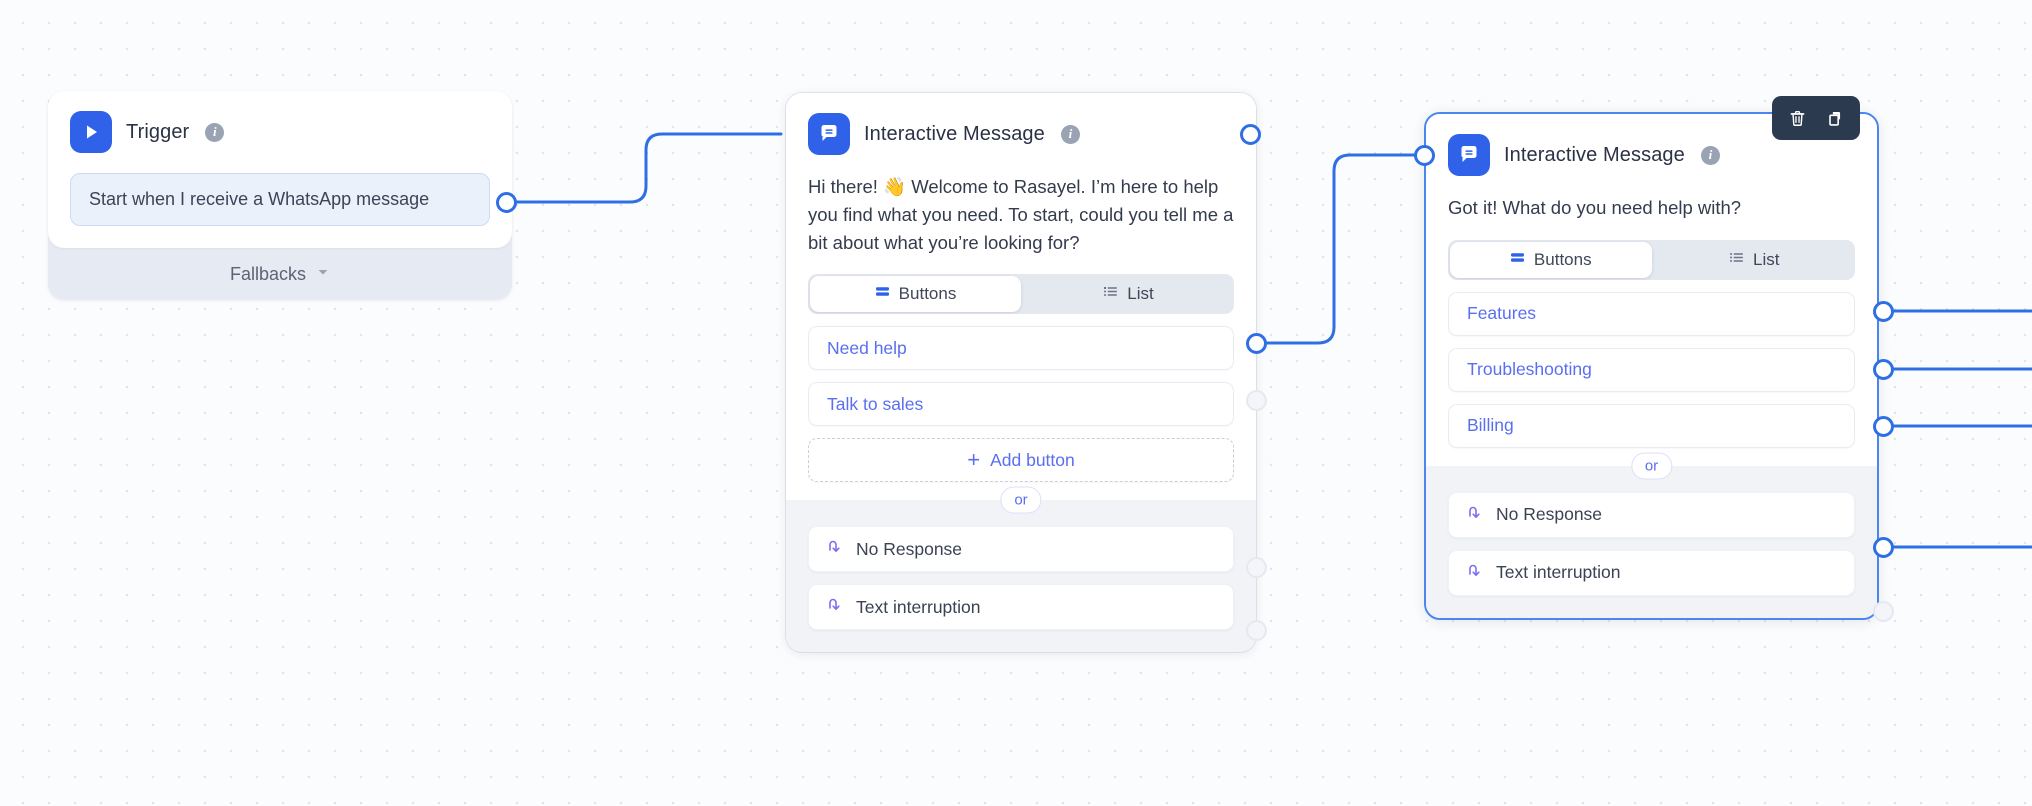 This screenshot has width=2032, height=806. Describe the element at coordinates (1651, 425) in the screenshot. I see `option-row: Billing` at that location.